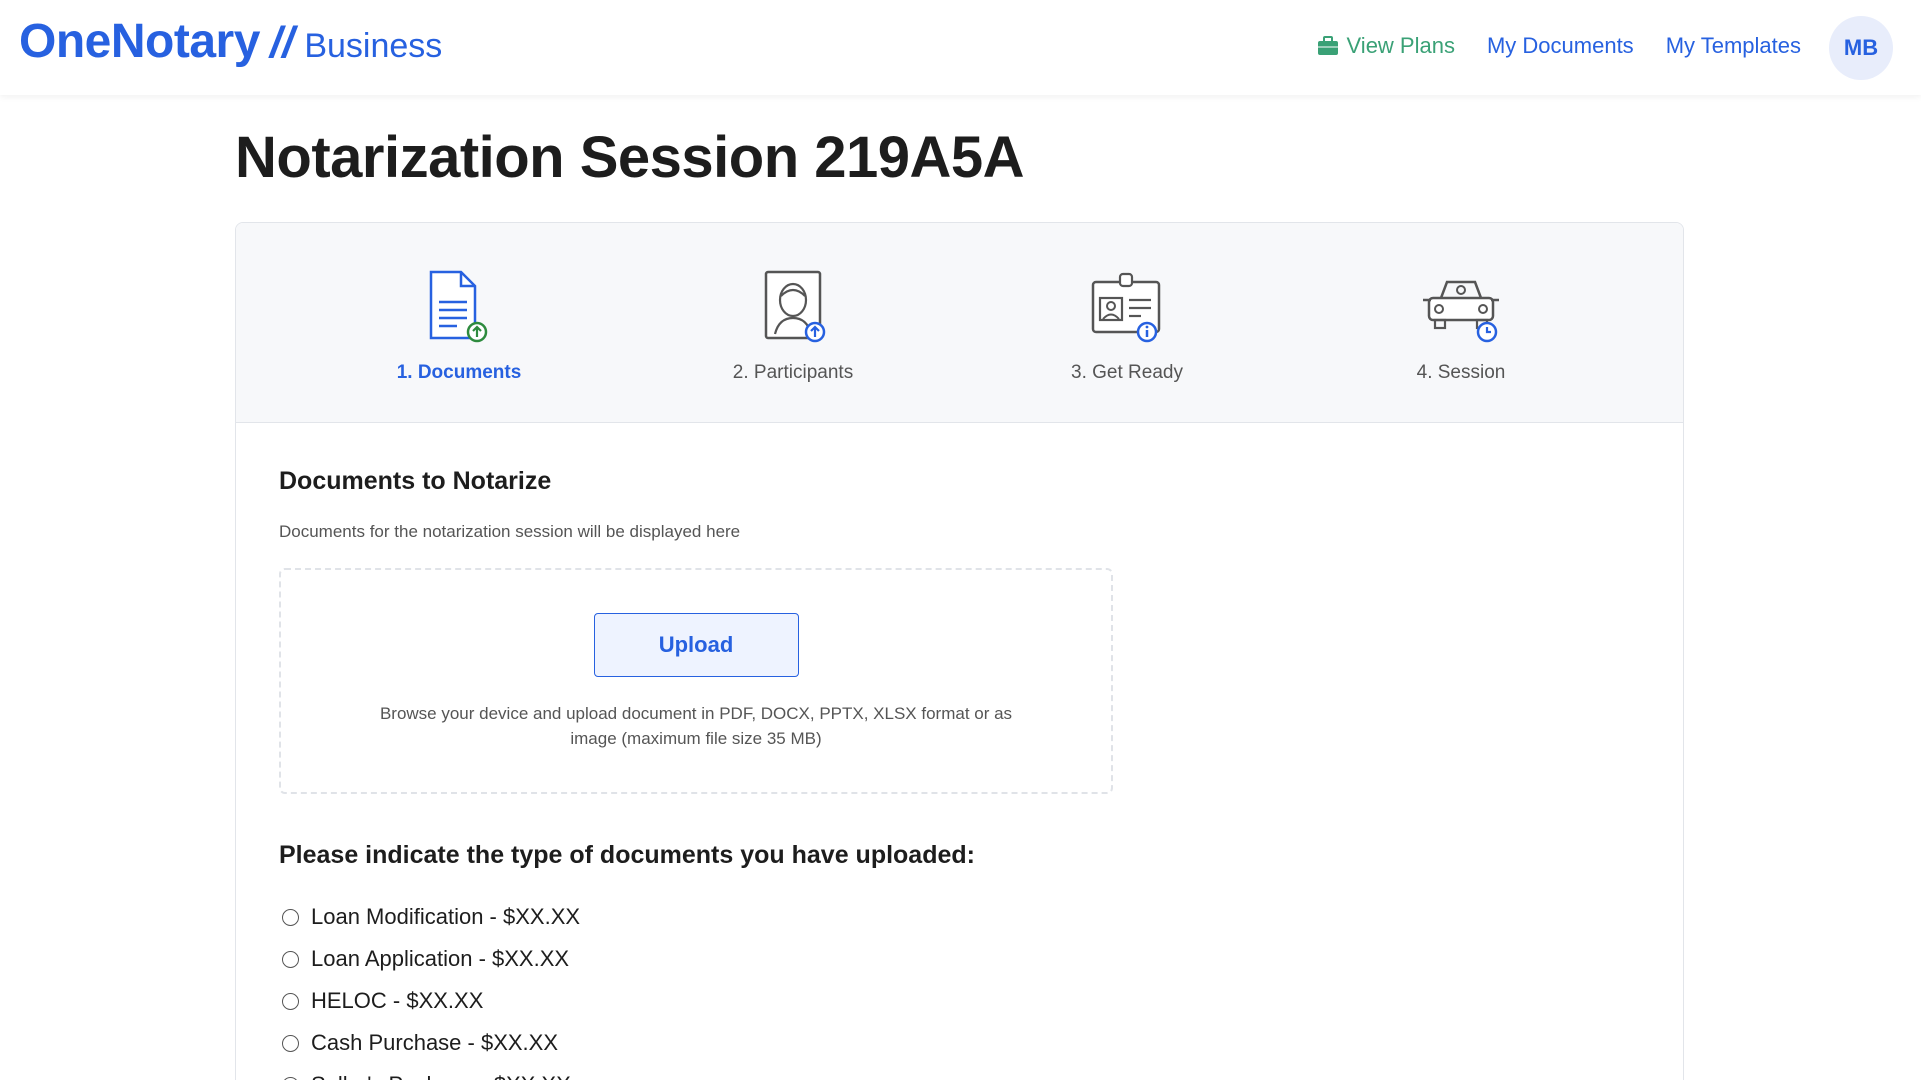 The height and width of the screenshot is (1080, 1921). What do you see at coordinates (435, 1042) in the screenshot?
I see `option-label: Cash Purchase - $XX.XX` at bounding box center [435, 1042].